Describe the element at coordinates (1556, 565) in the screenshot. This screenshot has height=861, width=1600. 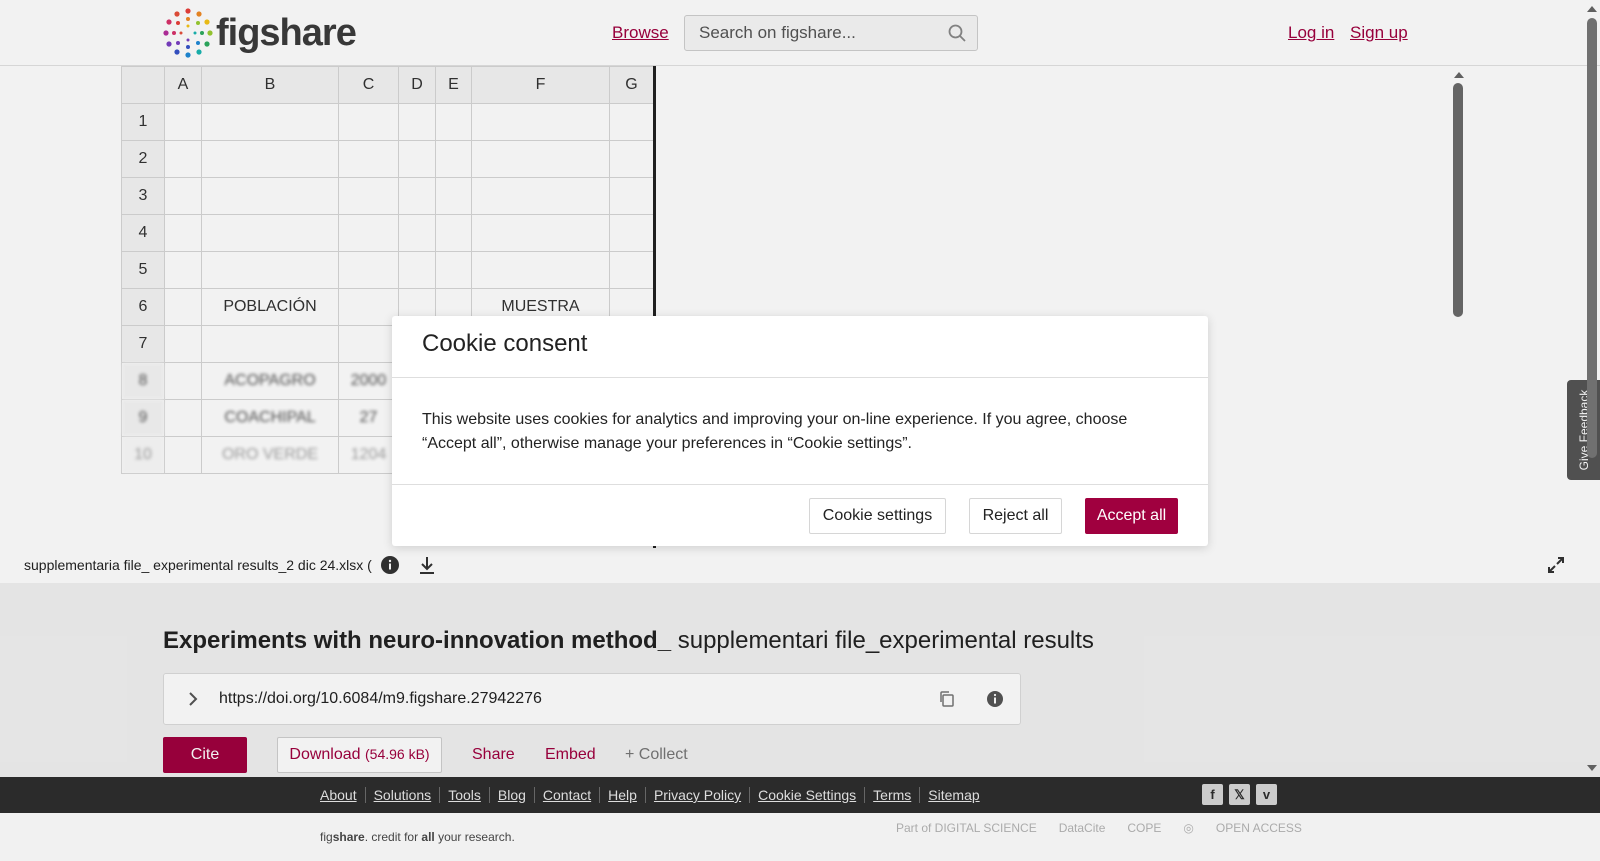
I see `fullscreen-icon` at that location.